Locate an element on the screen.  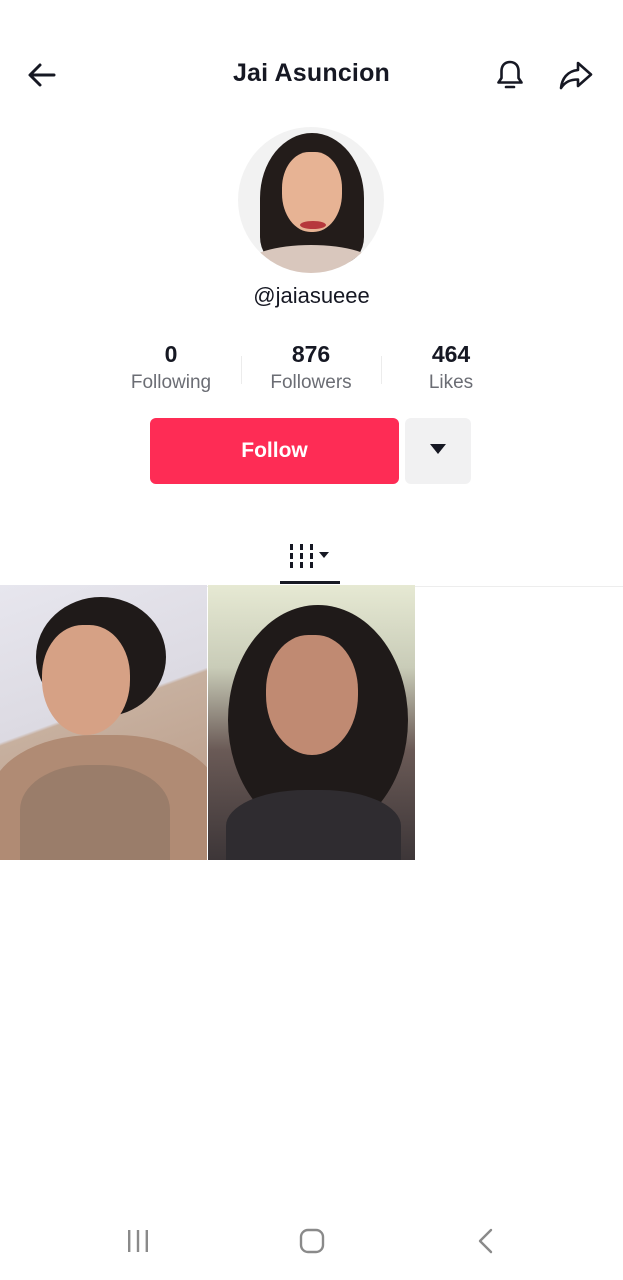
followers-count: 876 is located at coordinates (311, 354).